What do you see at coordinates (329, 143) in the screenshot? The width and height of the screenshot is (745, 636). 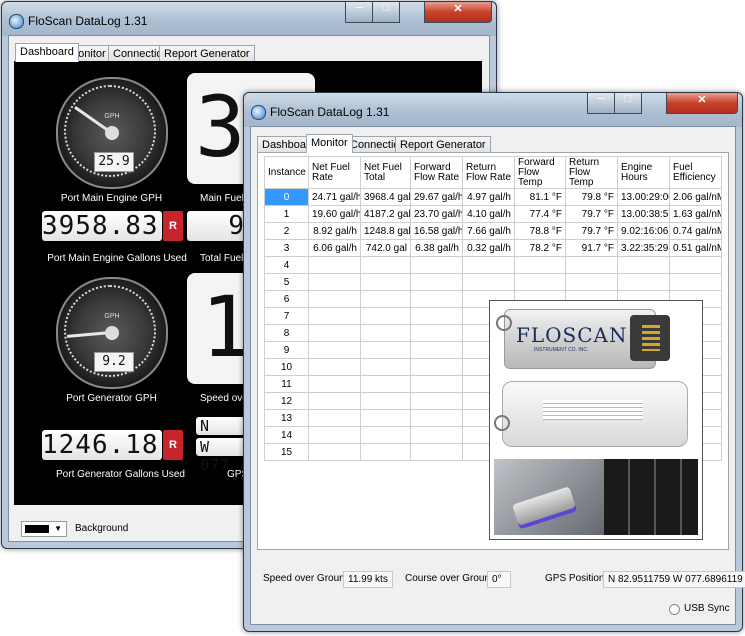 I see `tab-monitor: Monitor` at bounding box center [329, 143].